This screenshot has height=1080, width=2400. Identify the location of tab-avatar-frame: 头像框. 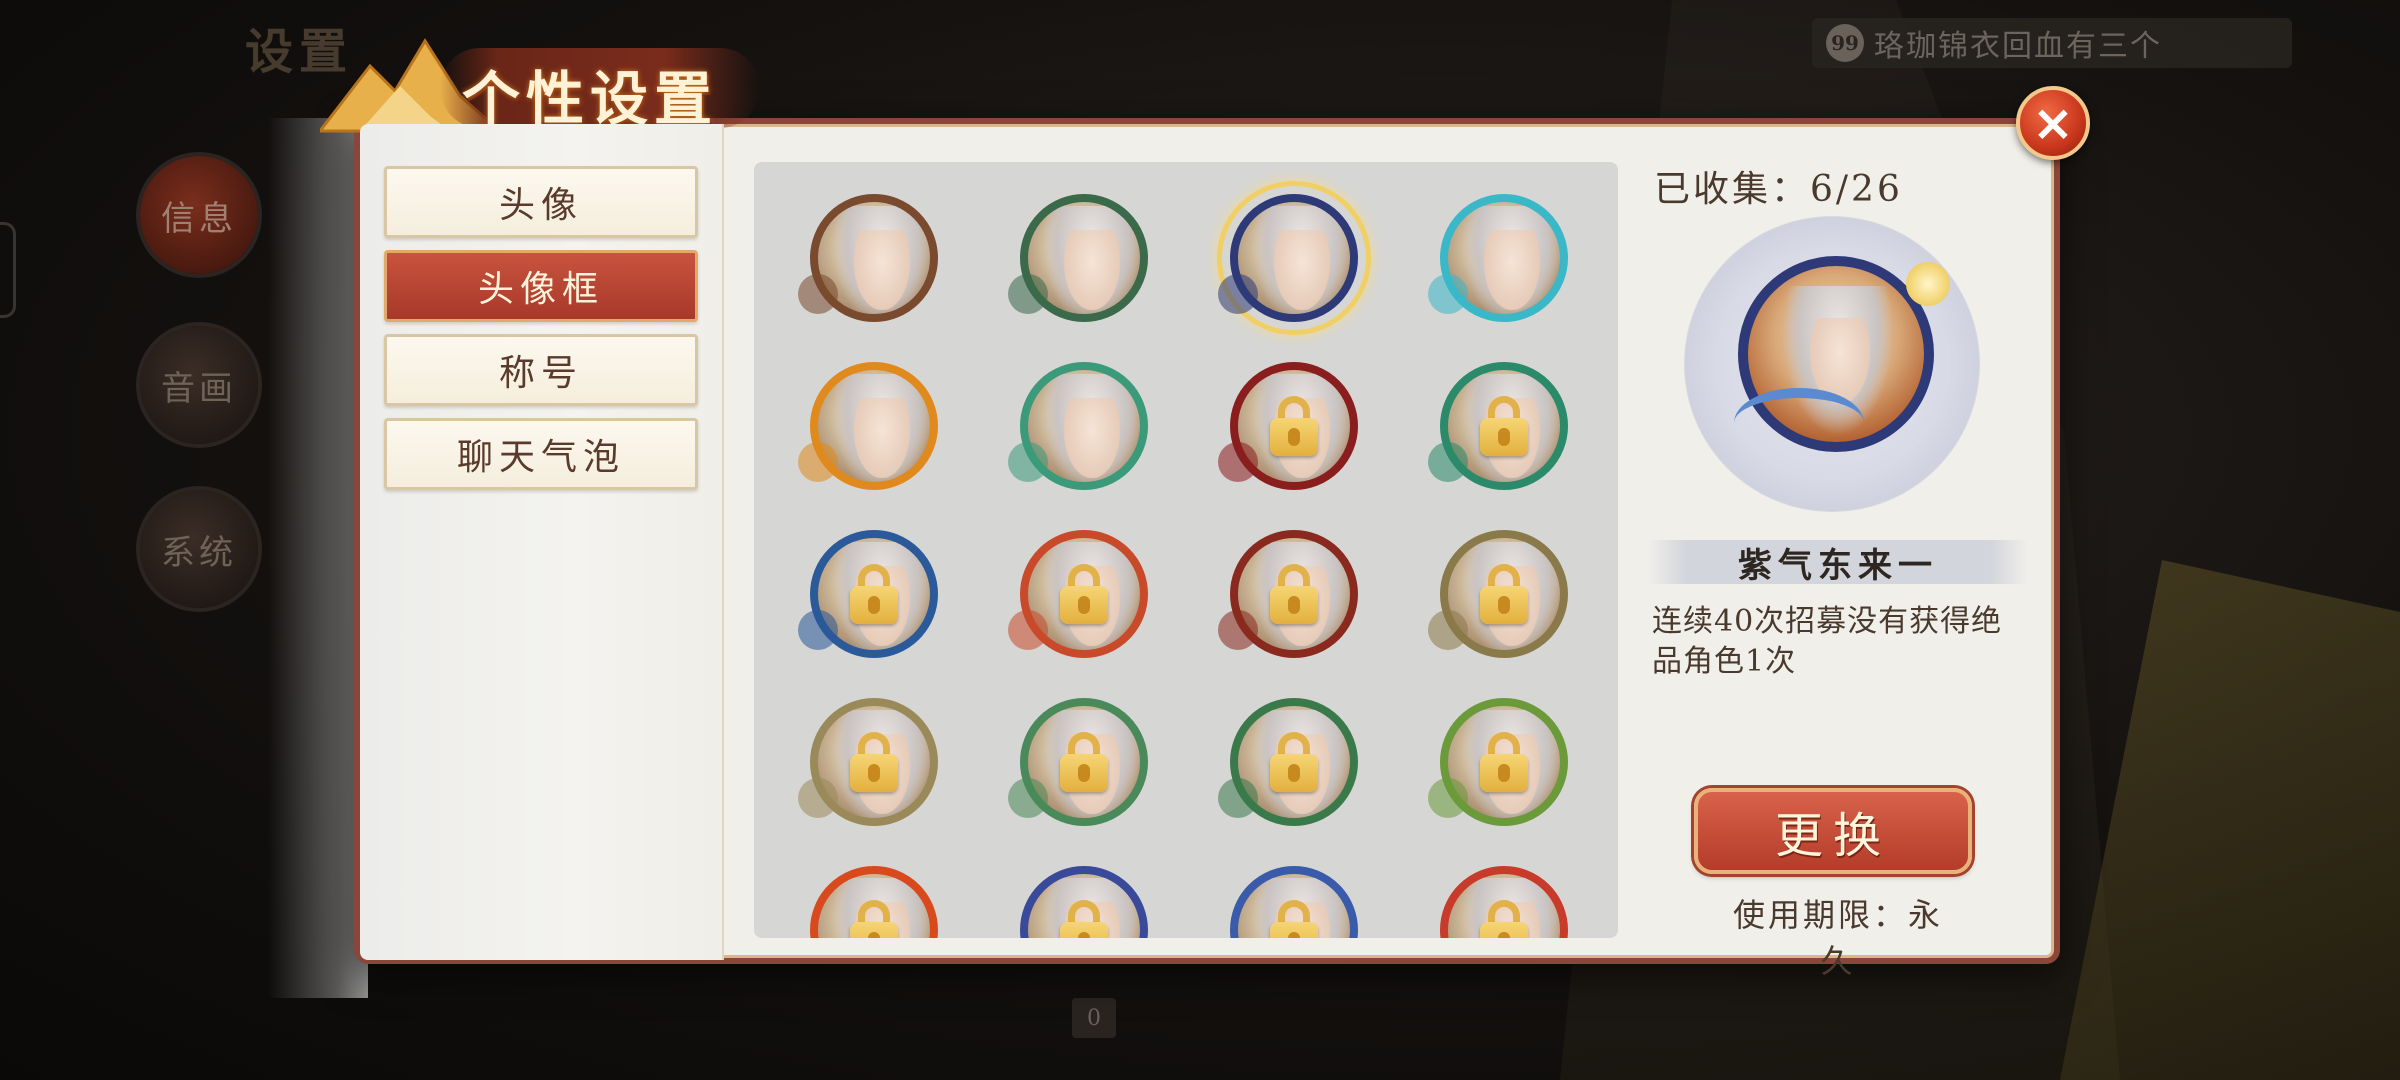
(541, 286).